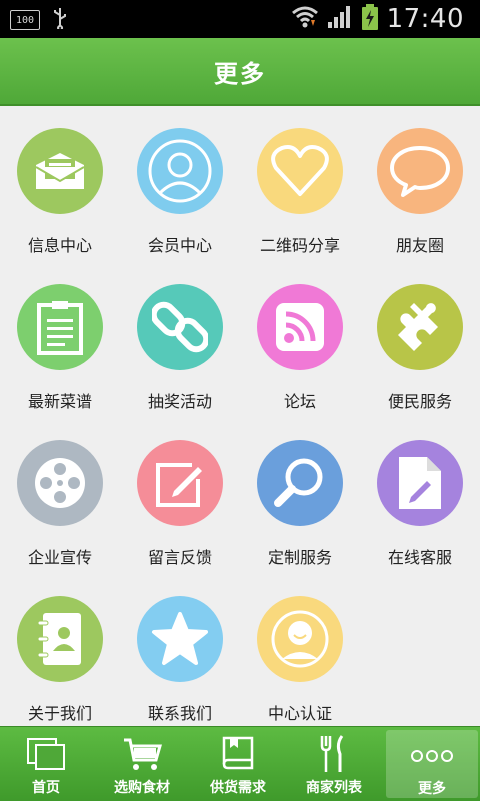  I want to click on nav-label: 首页, so click(46, 788).